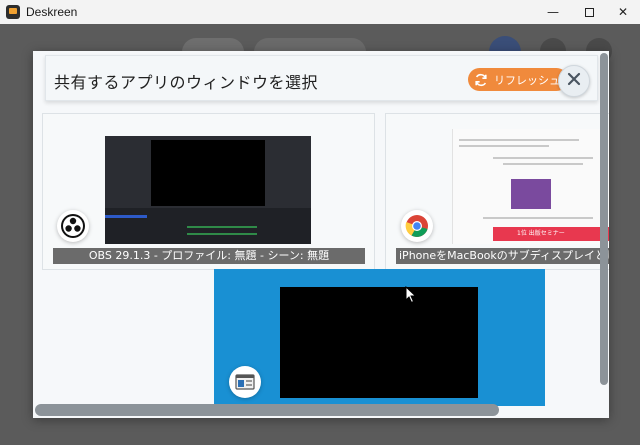  I want to click on window-label: iPhoneをMacBookのサブディスプレイとして使う方法, so click(502, 256).